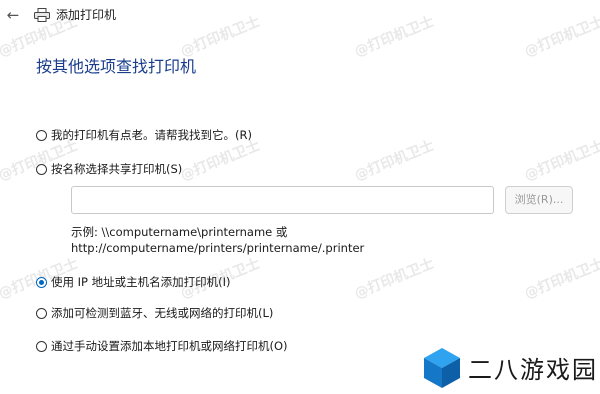  I want to click on option-label: 使用 IP 地址或主机名添加打印机(I), so click(141, 282).